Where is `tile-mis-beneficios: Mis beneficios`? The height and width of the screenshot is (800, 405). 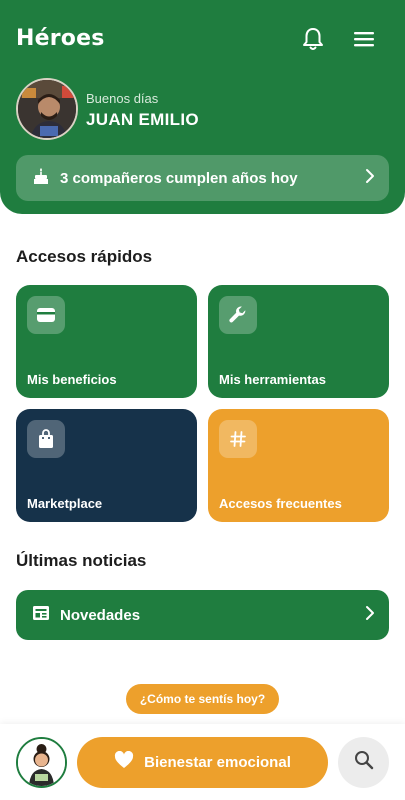 tile-mis-beneficios: Mis beneficios is located at coordinates (106, 341).